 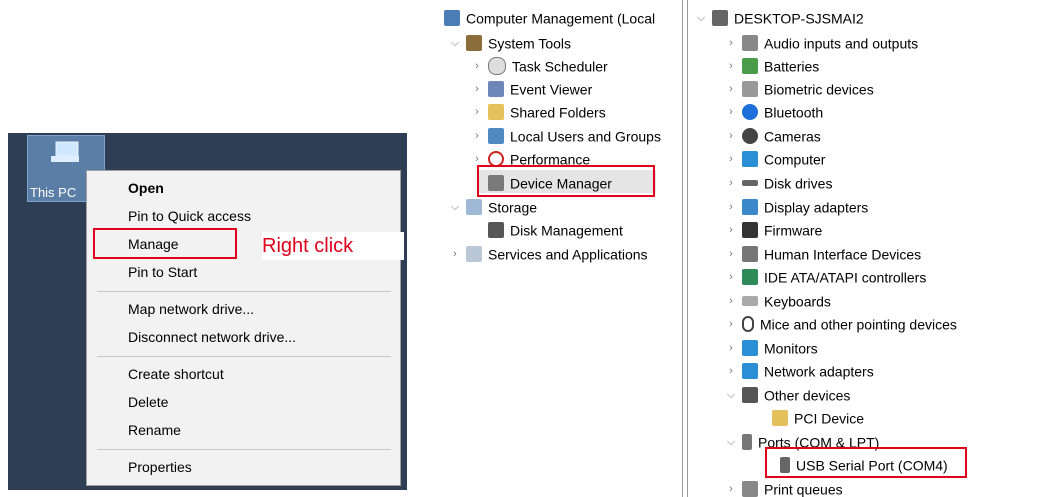 I want to click on tree-root-computer-management: Computer Management (Local, so click(x=548, y=17).